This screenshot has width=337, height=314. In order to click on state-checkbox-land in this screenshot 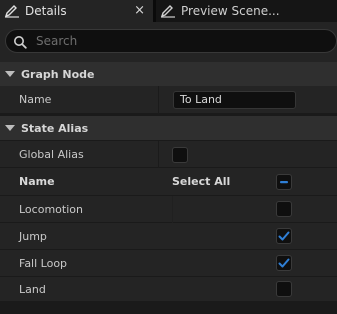, I will do `click(284, 289)`.